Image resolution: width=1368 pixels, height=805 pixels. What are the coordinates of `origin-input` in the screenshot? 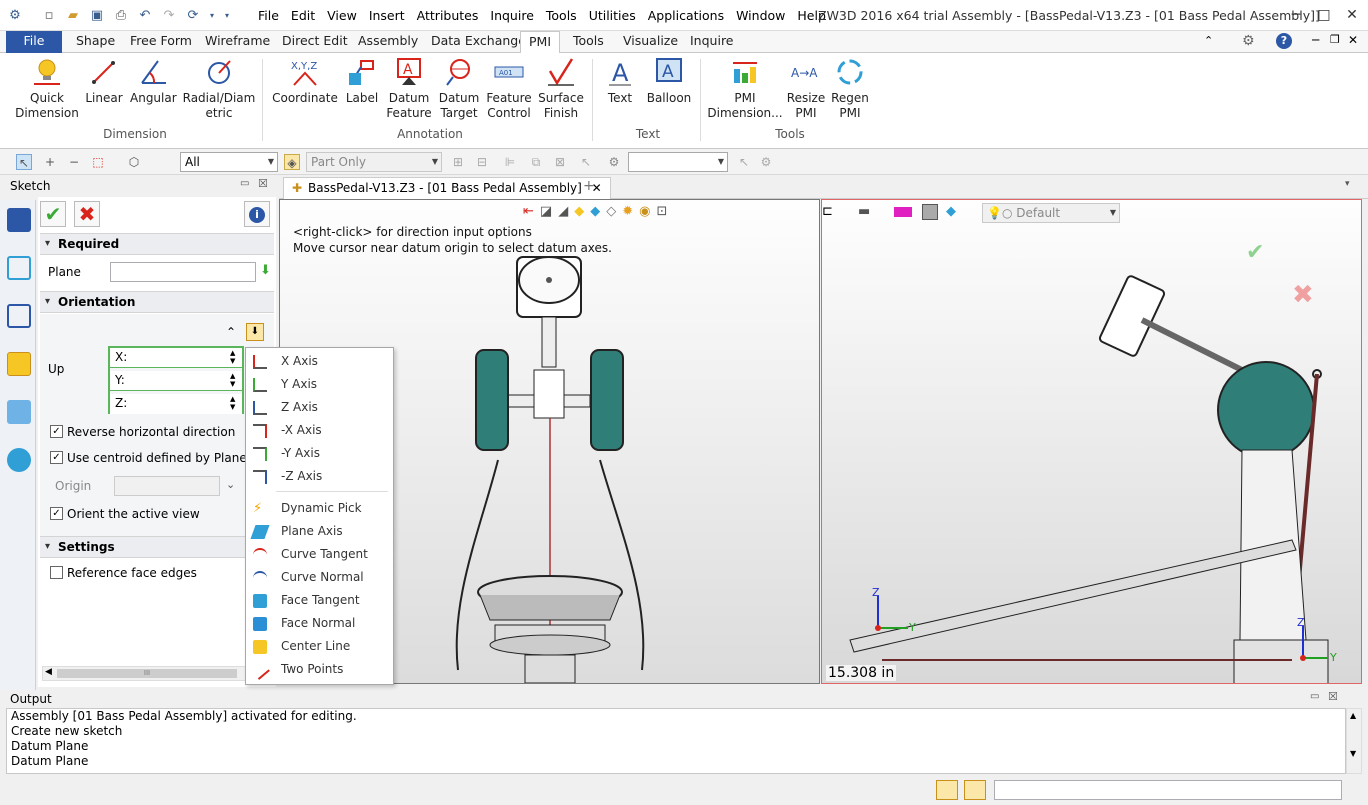 It's located at (167, 486).